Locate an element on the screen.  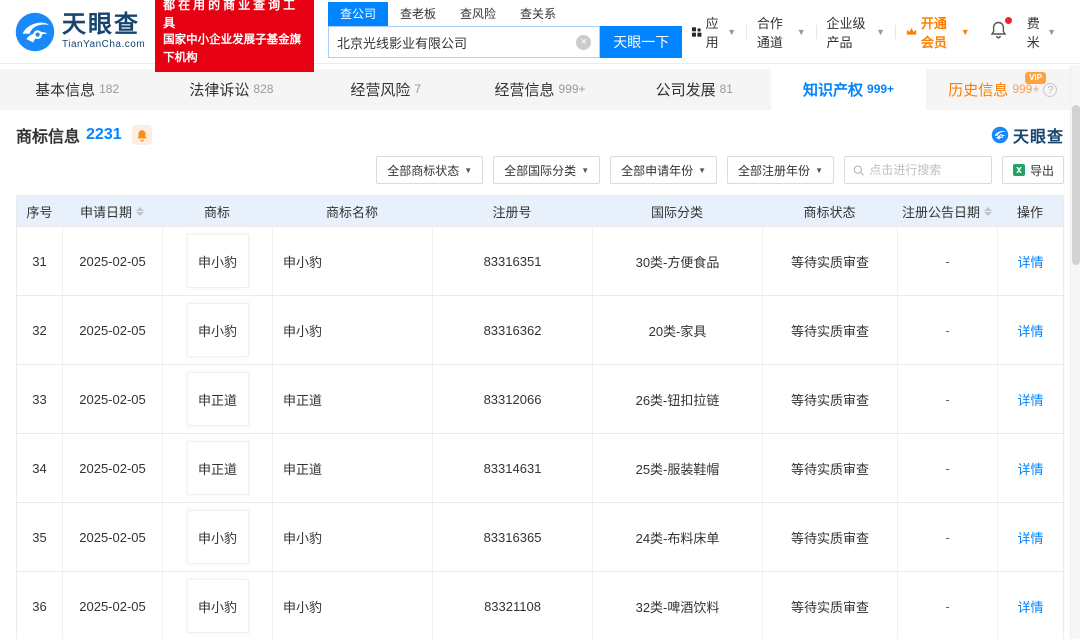
scrollbar-thumb is located at coordinates (1076, 185).